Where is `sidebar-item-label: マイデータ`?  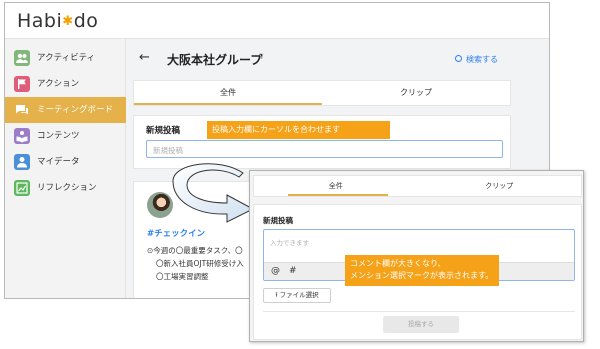
sidebar-item-label: マイデータ is located at coordinates (58, 162).